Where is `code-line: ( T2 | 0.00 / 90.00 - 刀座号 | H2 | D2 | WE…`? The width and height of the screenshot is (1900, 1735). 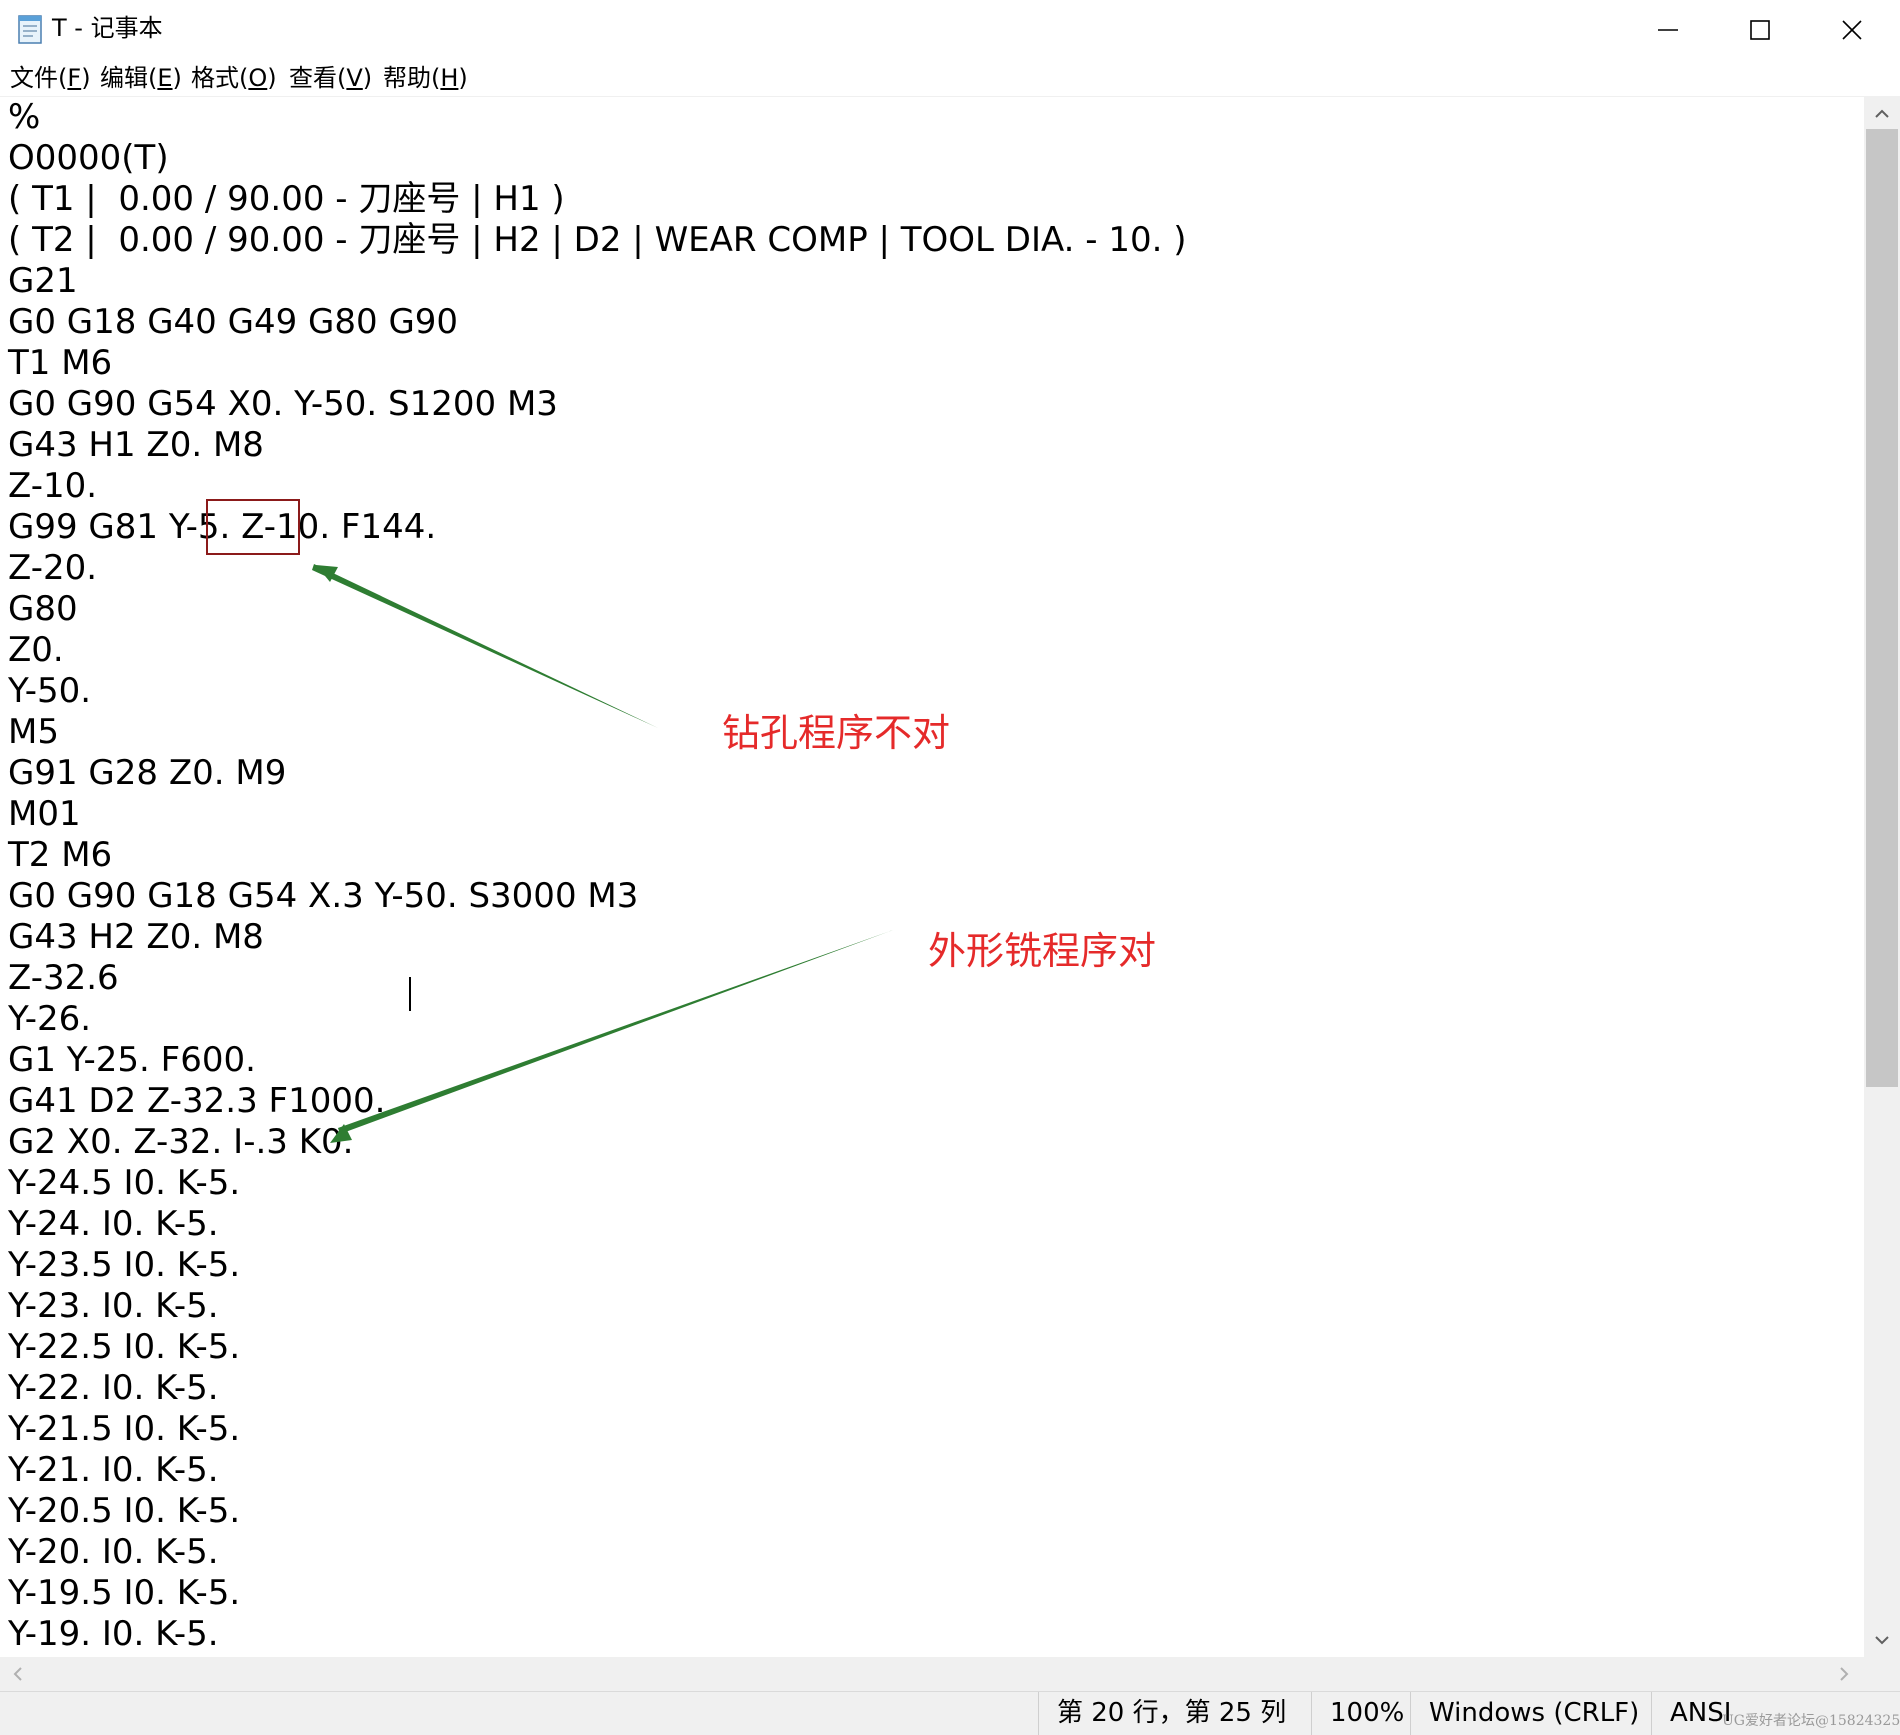
code-line: ( T2 | 0.00 / 90.00 - 刀座号 | H2 | D2 | WE… is located at coordinates (597, 240).